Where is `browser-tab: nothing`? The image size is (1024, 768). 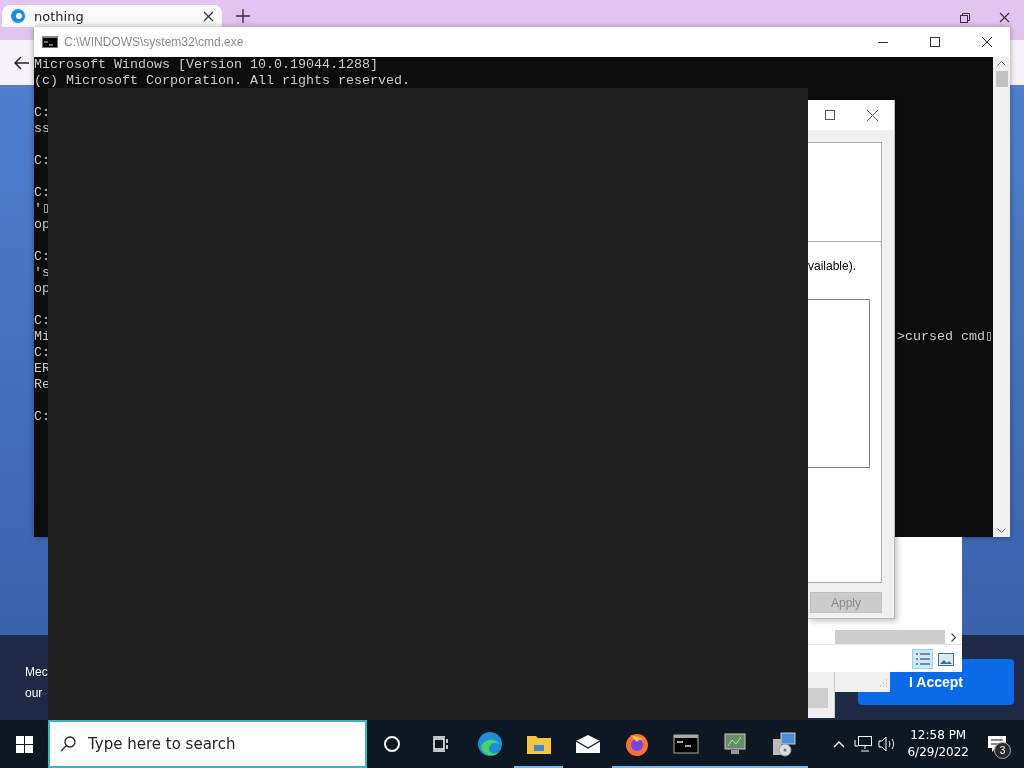
browser-tab: nothing is located at coordinates (112, 16).